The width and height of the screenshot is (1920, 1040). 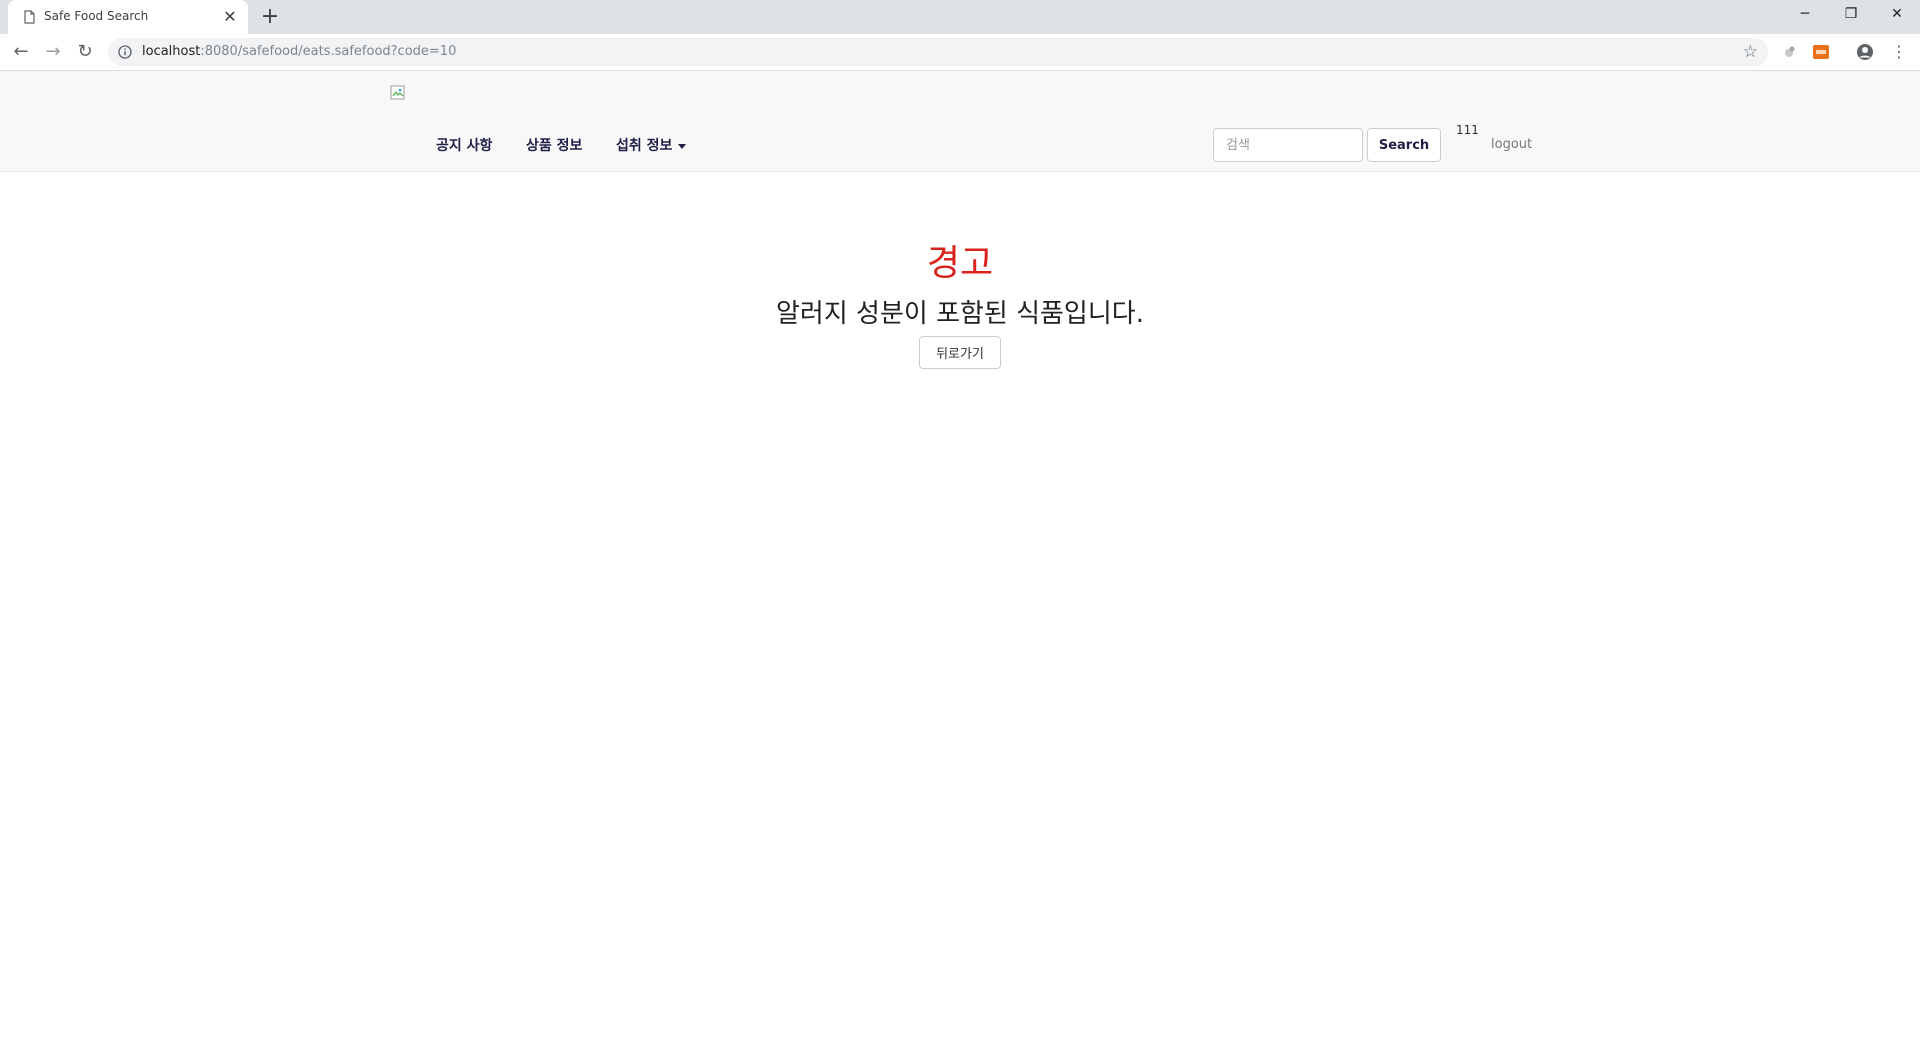 I want to click on page-icon, so click(x=29, y=17).